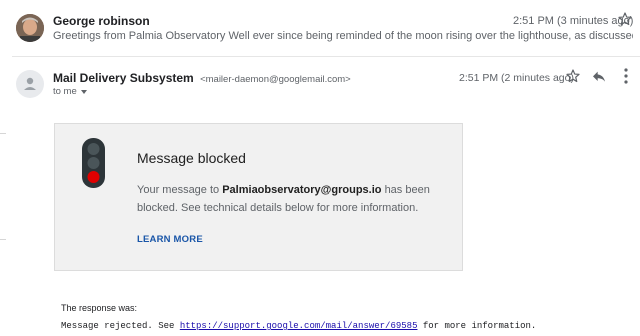  What do you see at coordinates (83, 91) in the screenshot?
I see `chevron-down-icon` at bounding box center [83, 91].